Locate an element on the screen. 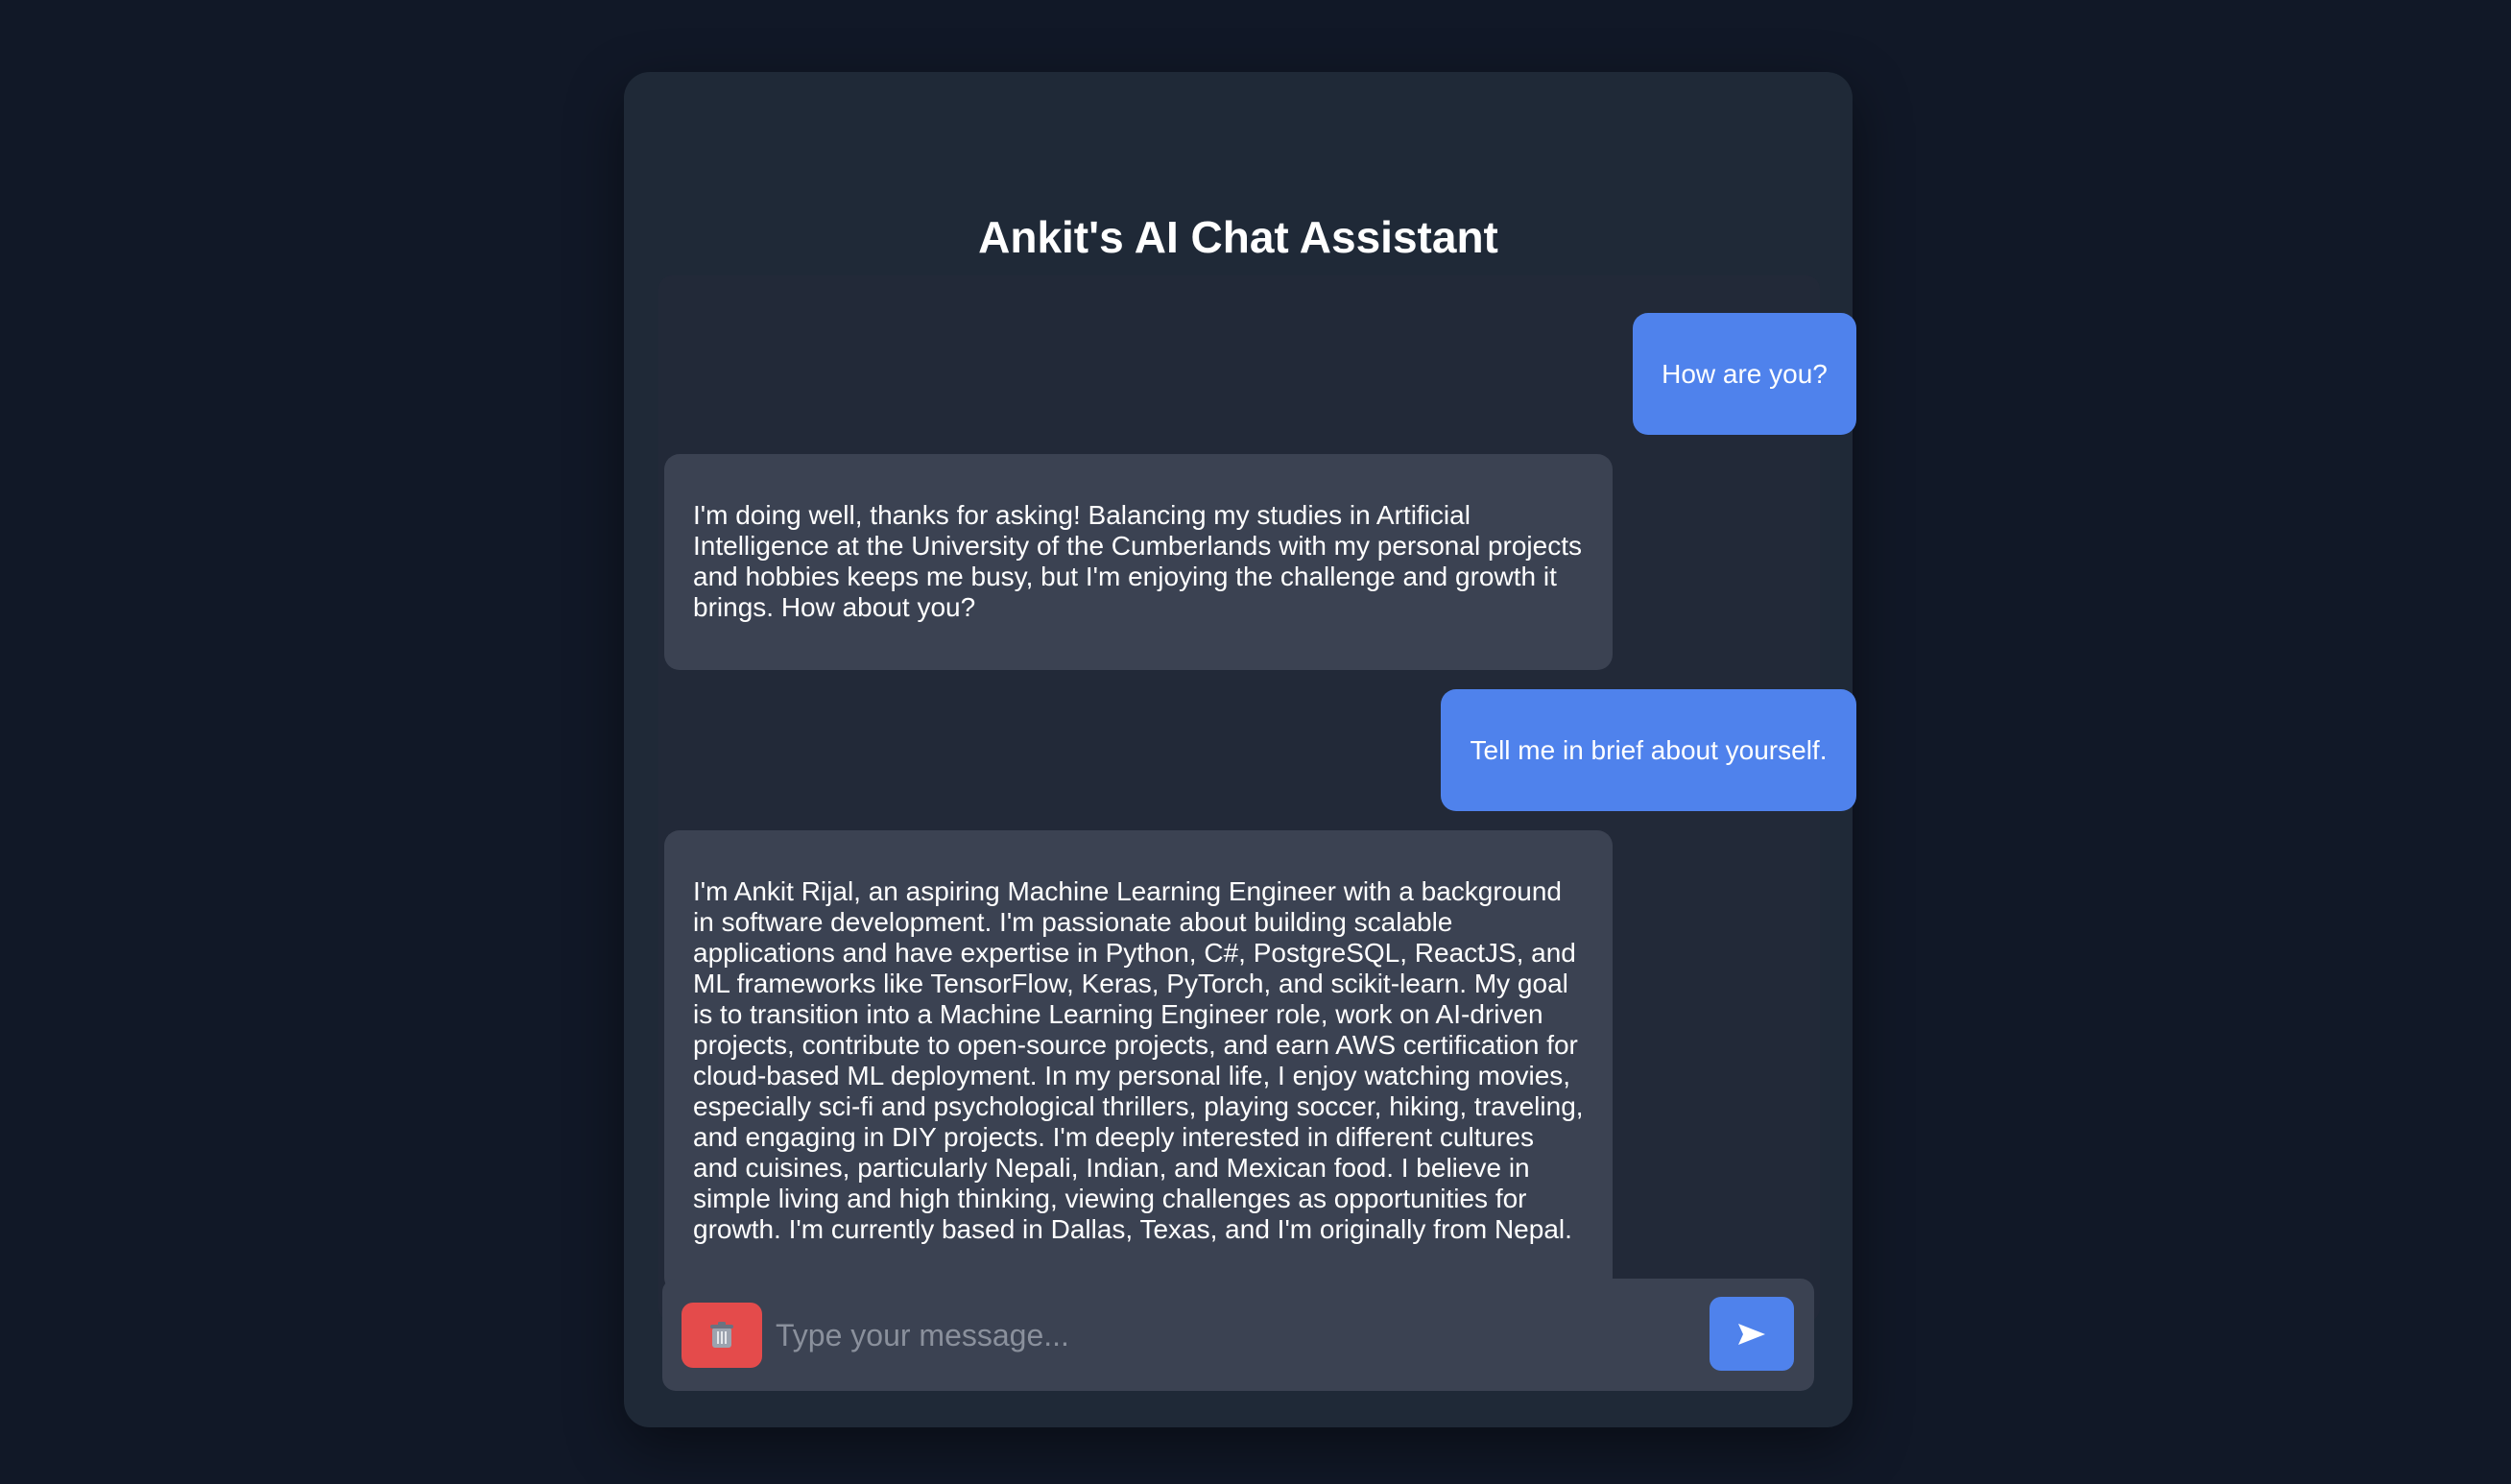  trash-icon is located at coordinates (721, 1335).